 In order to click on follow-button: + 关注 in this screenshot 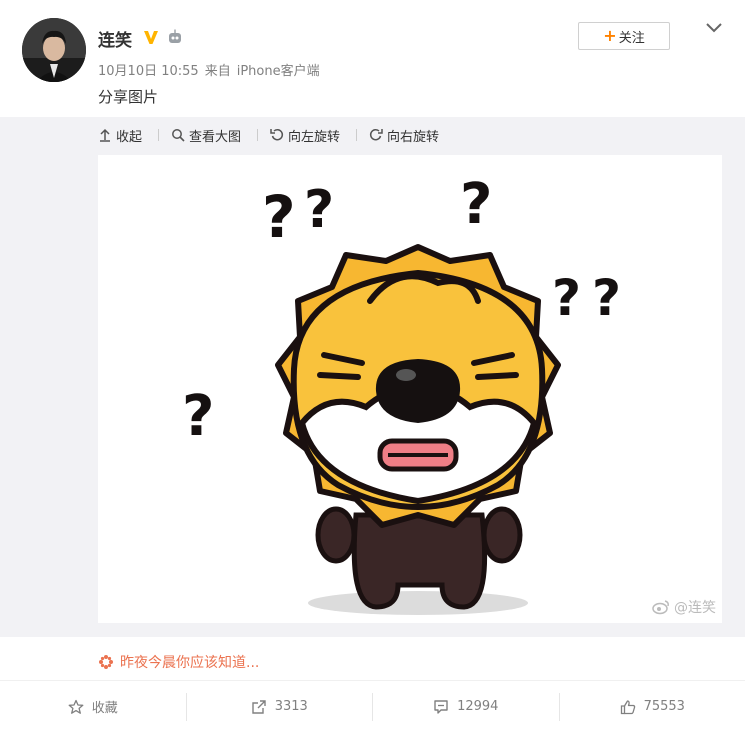, I will do `click(624, 36)`.